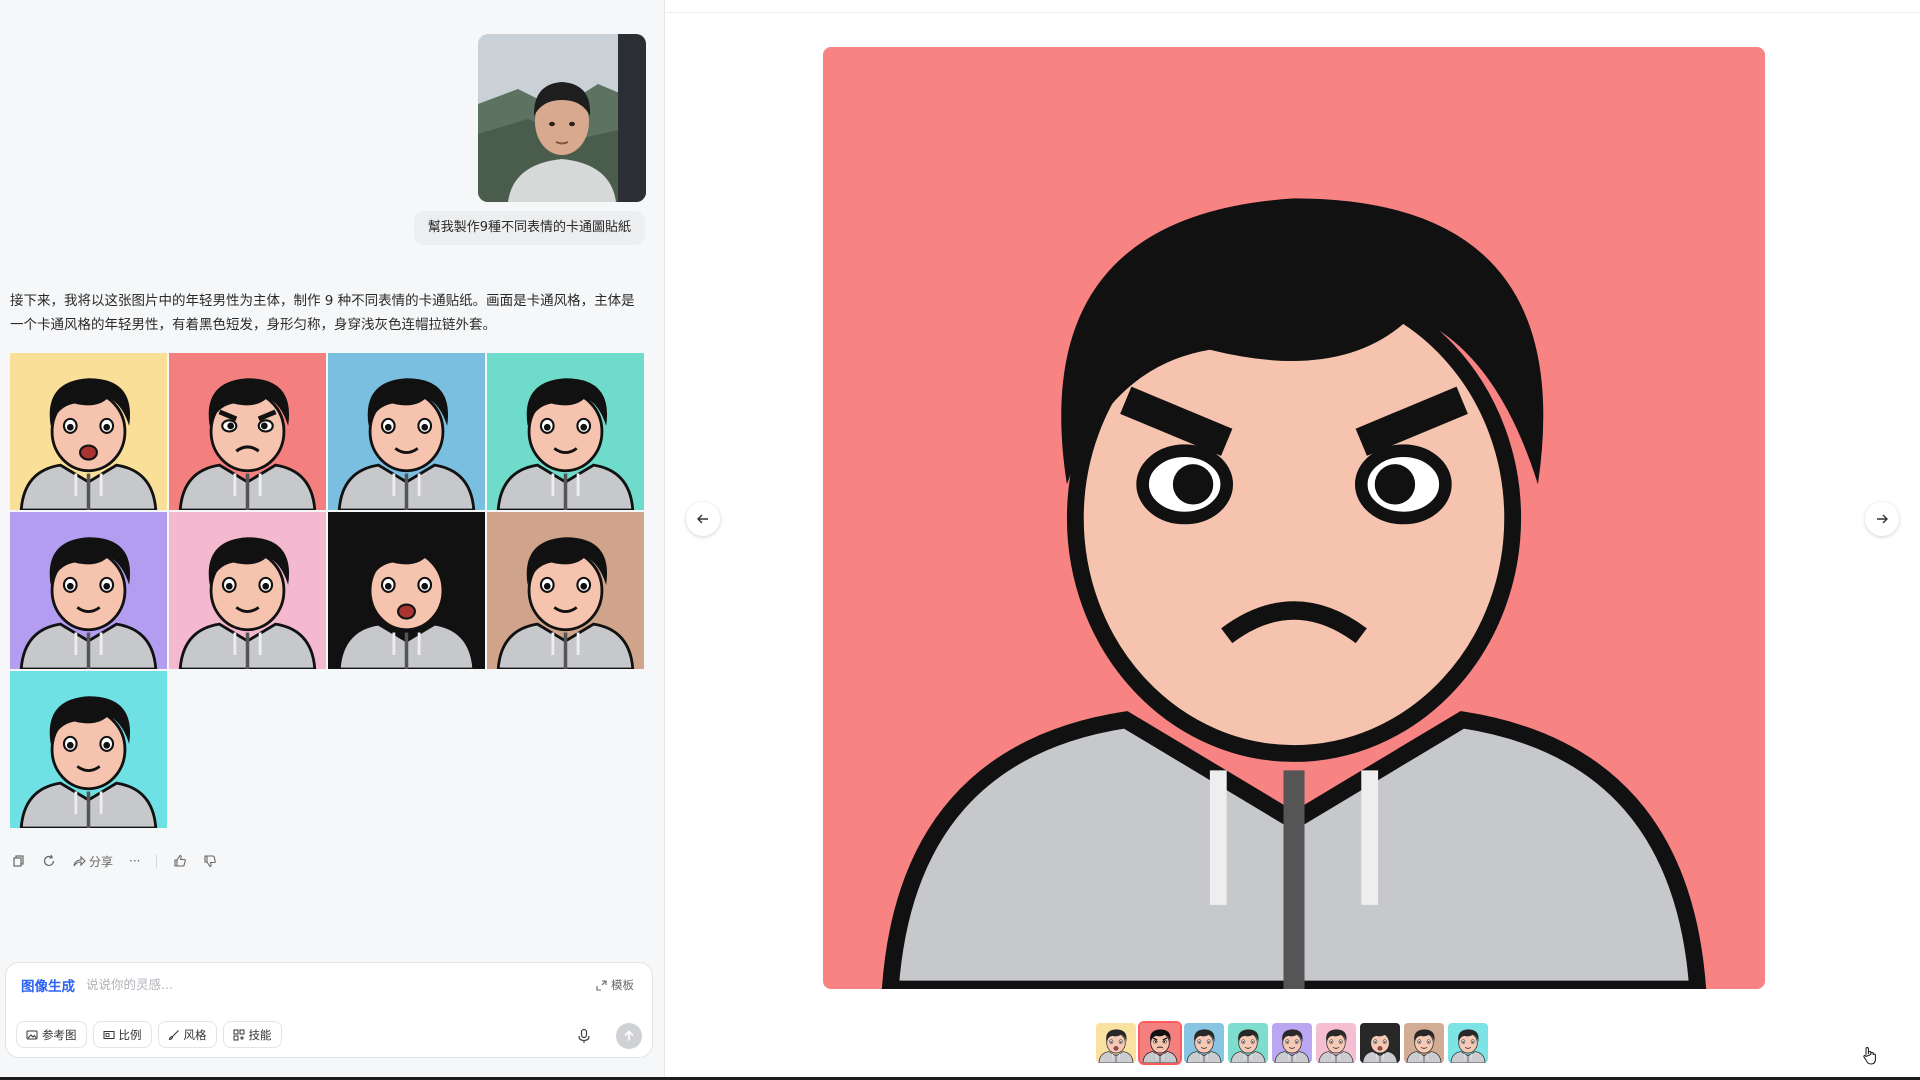 The height and width of the screenshot is (1080, 1920). I want to click on message-actions: 分享 ···, so click(114, 861).